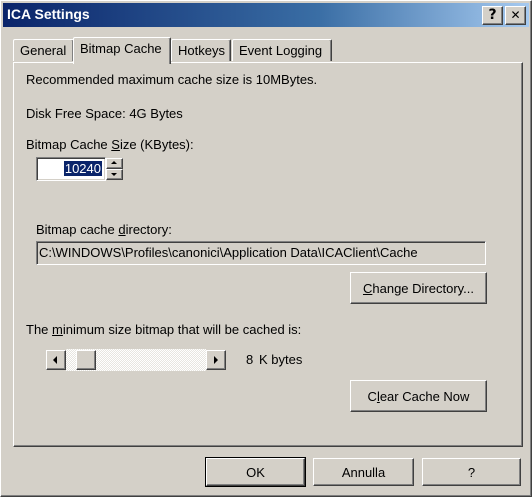 The width and height of the screenshot is (532, 497). I want to click on tab-general: General, so click(43, 50).